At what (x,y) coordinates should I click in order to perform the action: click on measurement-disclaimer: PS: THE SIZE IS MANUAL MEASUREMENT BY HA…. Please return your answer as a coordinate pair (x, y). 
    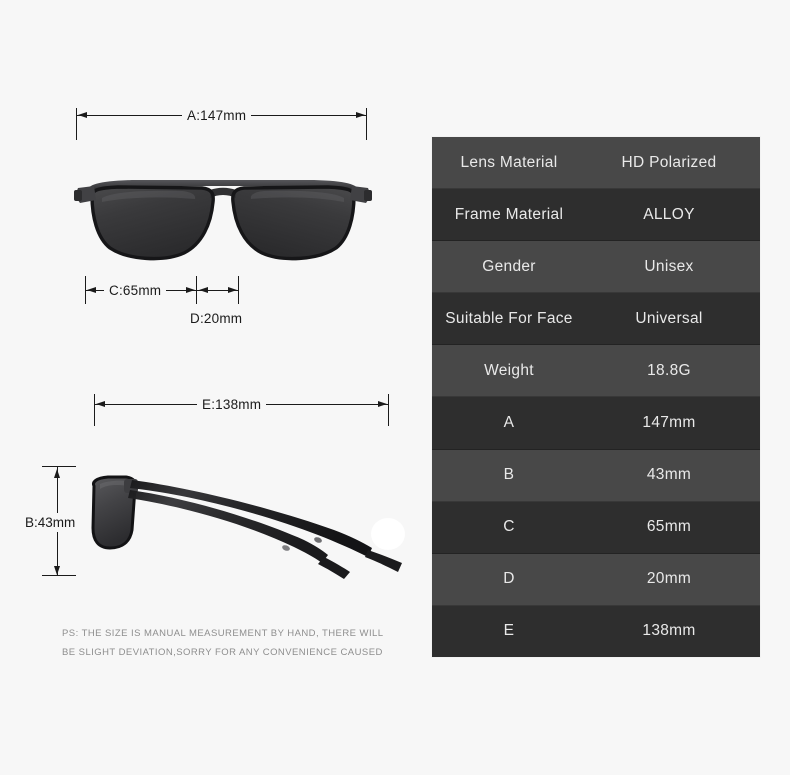
    Looking at the image, I should click on (227, 643).